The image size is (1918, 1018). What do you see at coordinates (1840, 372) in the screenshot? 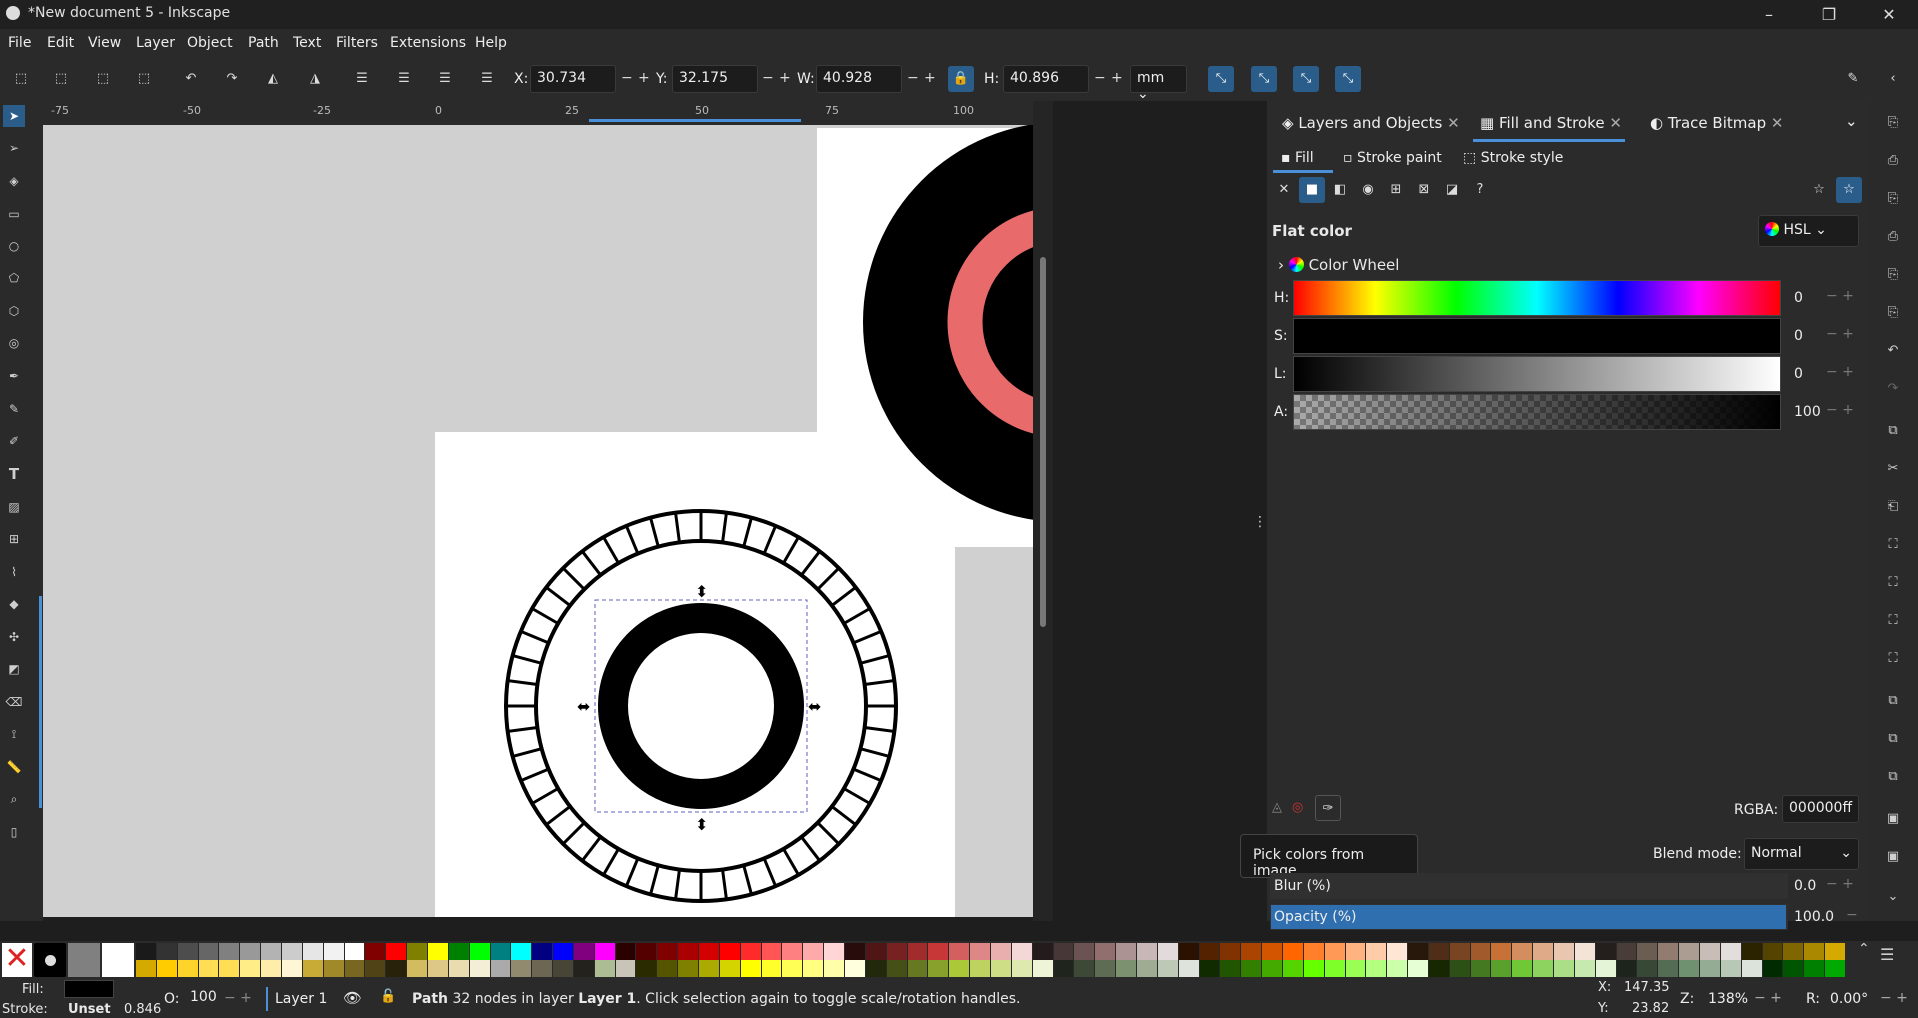
I see `lightness-stepper: − +` at bounding box center [1840, 372].